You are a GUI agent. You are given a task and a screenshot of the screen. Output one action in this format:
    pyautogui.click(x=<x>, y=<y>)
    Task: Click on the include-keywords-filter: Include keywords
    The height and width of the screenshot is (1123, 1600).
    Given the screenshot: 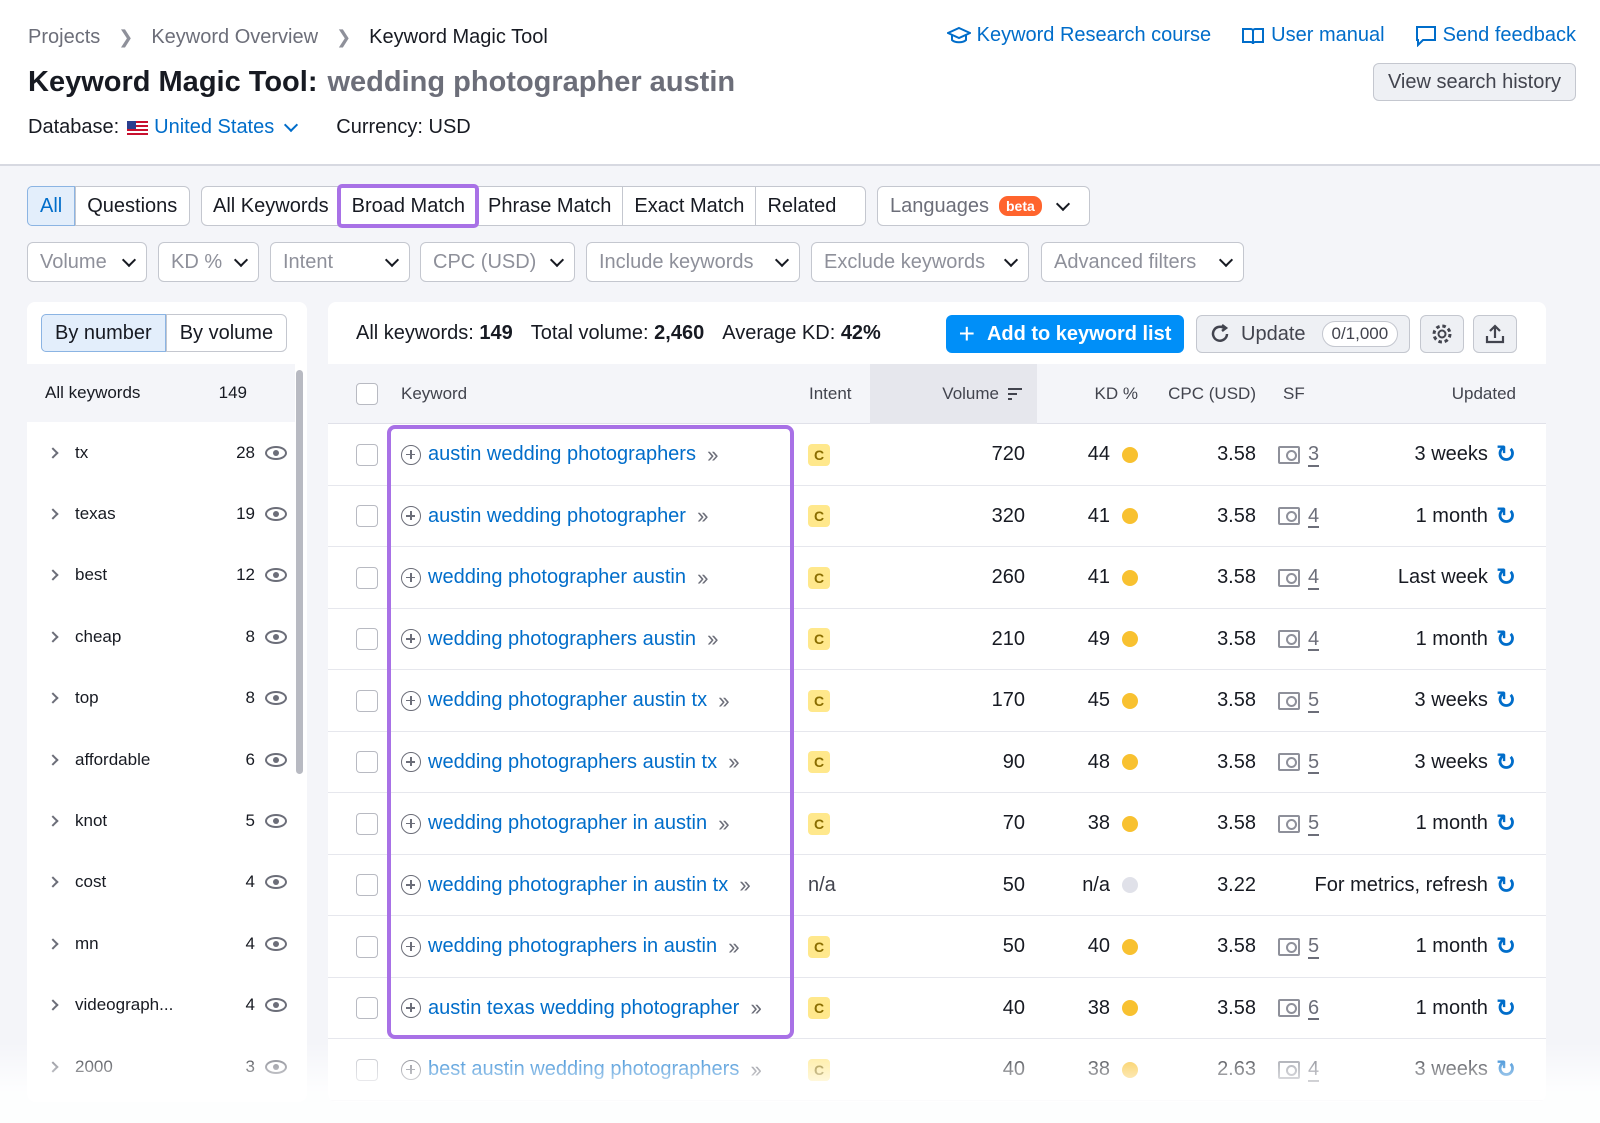 What is the action you would take?
    pyautogui.click(x=693, y=262)
    